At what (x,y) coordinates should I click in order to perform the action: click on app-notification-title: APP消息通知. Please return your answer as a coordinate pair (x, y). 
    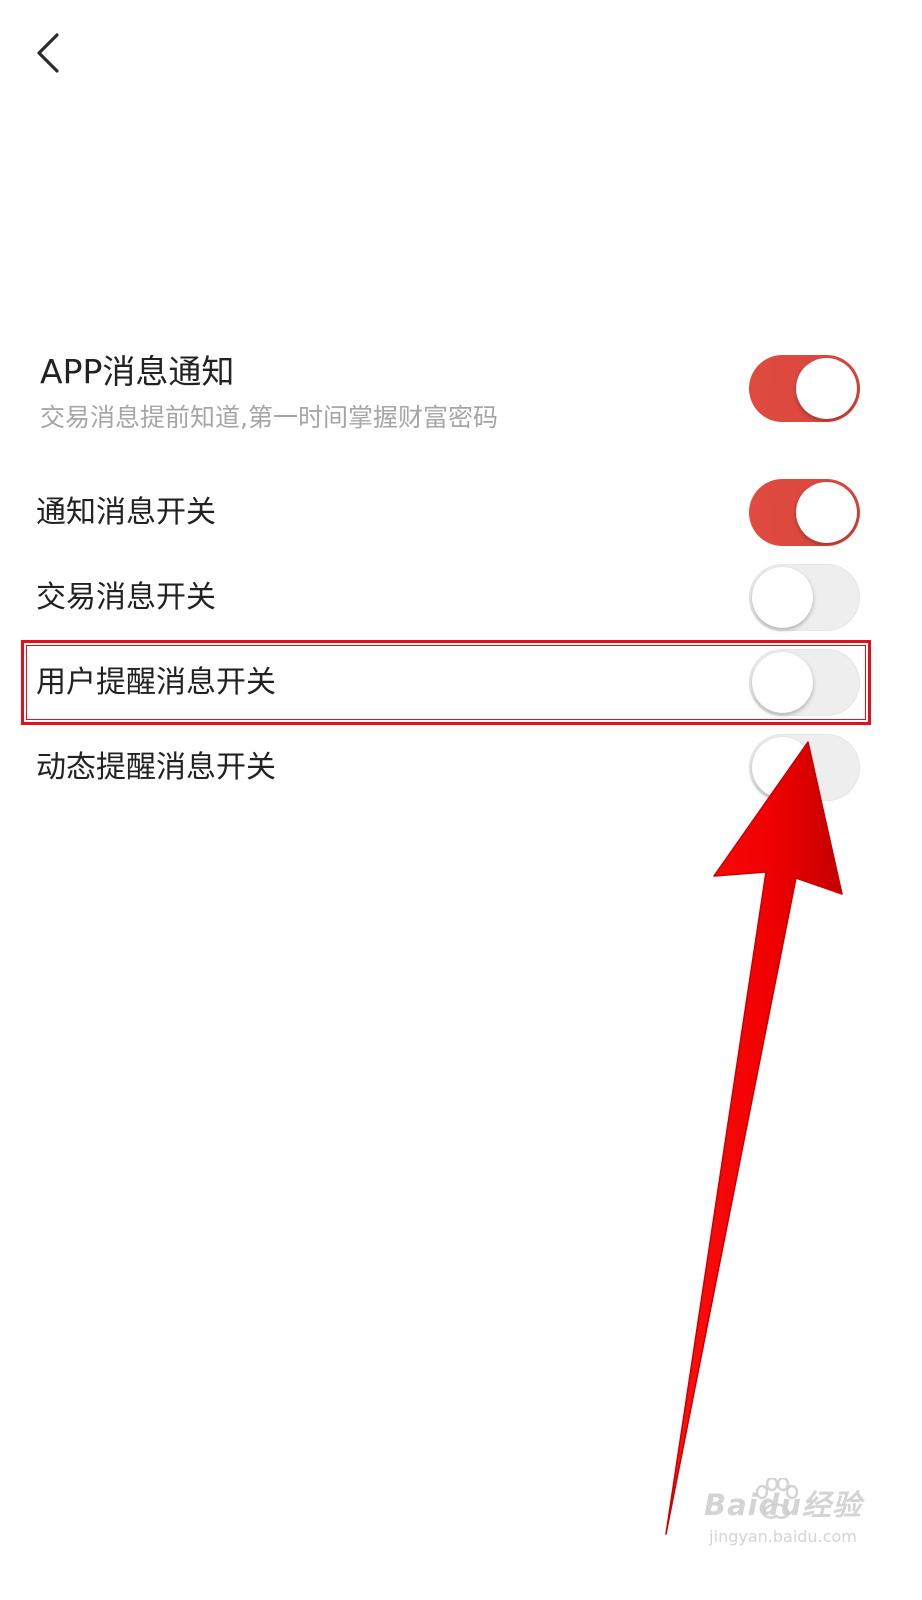
    Looking at the image, I should click on (137, 371).